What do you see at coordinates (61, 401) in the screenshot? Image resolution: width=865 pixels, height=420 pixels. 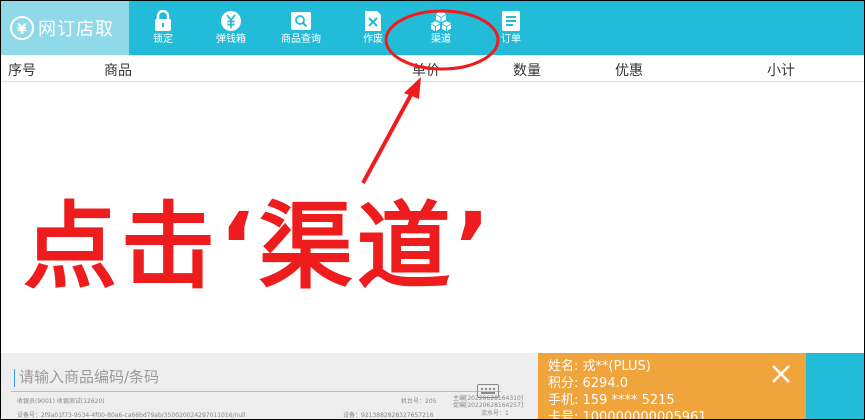 I see `cashier-info: 收银员(9001) 收银测试(12620)` at bounding box center [61, 401].